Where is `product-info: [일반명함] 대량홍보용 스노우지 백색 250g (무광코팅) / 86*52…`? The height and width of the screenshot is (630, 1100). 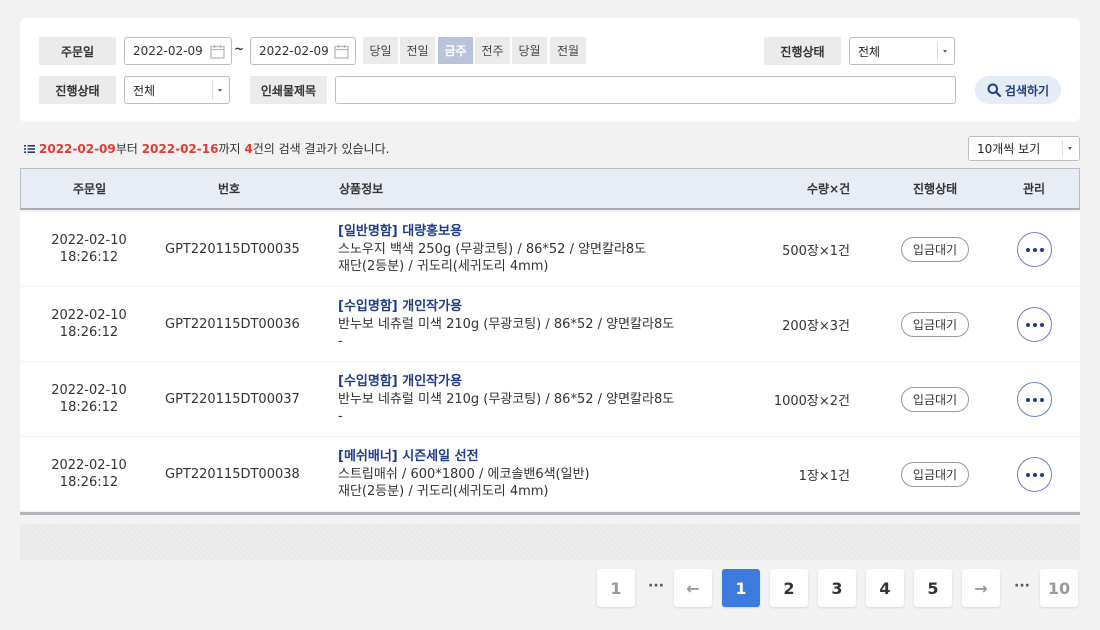 product-info: [일반명함] 대량홍보용 스노우지 백색 250g (무광코팅) / 86*52… is located at coordinates (492, 249).